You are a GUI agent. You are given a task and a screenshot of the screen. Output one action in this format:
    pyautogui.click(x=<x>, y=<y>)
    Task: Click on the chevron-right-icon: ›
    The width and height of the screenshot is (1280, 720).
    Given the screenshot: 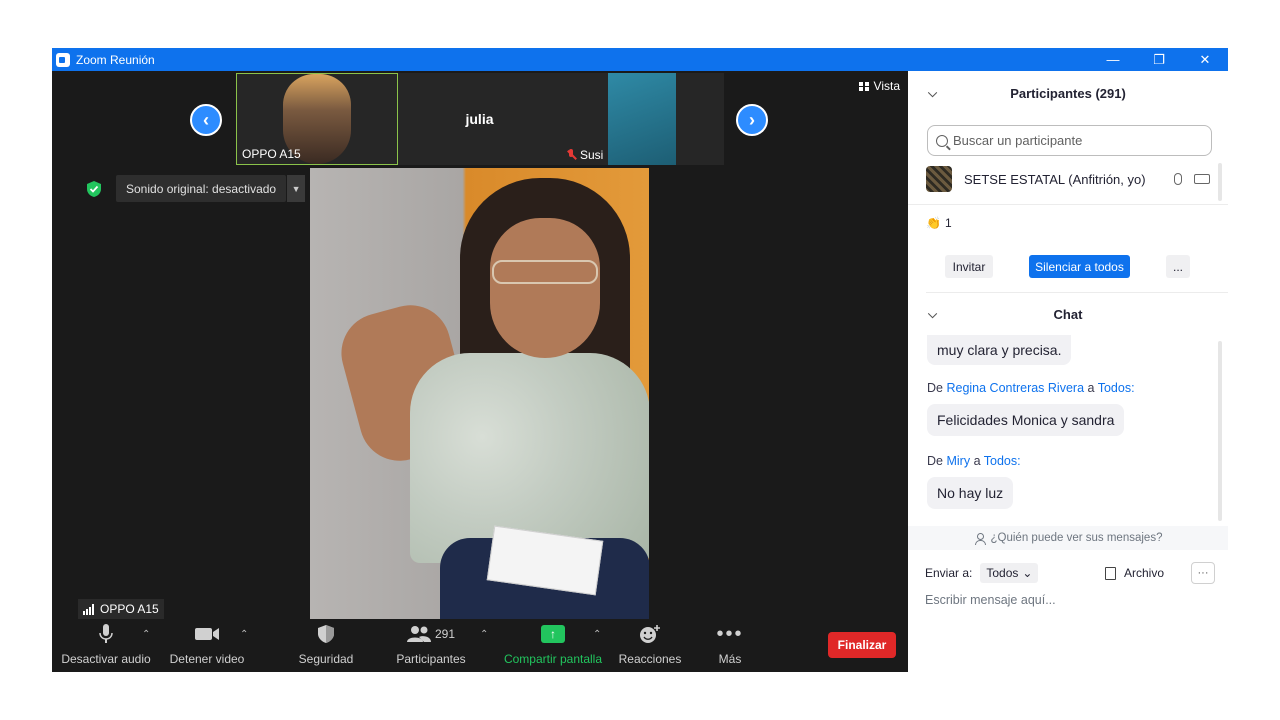 What is the action you would take?
    pyautogui.click(x=752, y=119)
    